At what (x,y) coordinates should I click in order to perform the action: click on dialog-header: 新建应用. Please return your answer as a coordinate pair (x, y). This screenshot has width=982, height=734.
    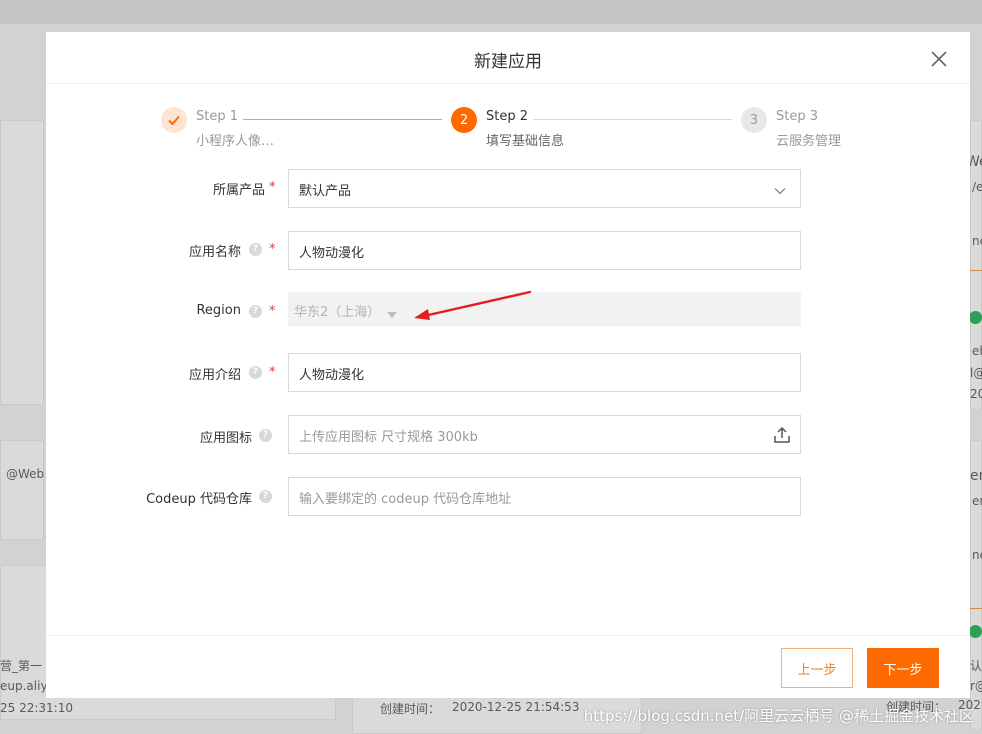
    Looking at the image, I should click on (508, 58).